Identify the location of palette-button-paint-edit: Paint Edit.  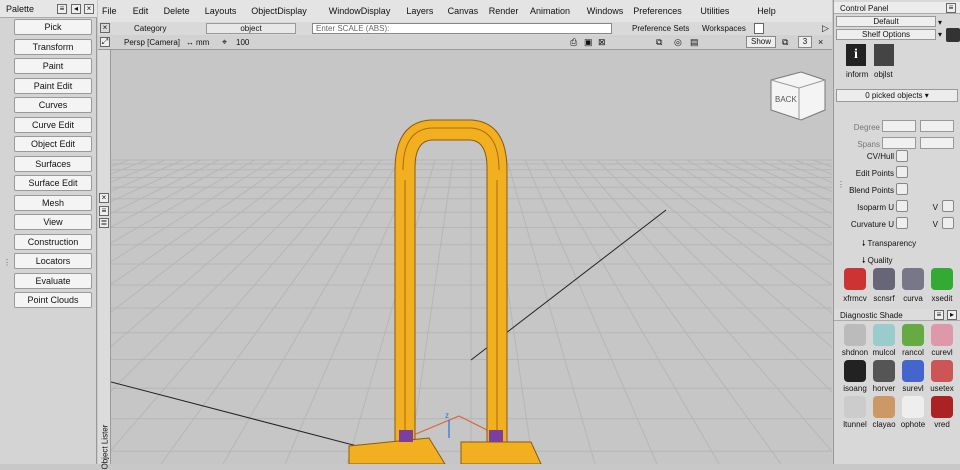
(53, 85).